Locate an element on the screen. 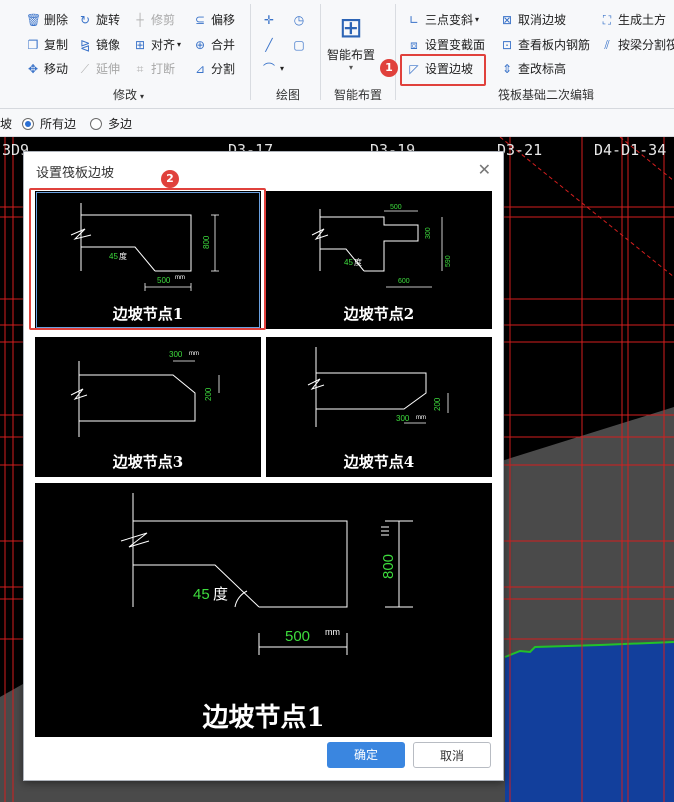 This screenshot has width=674, height=802. generate-earthwork-button: ⛶ 生成土方 is located at coordinates (633, 20).